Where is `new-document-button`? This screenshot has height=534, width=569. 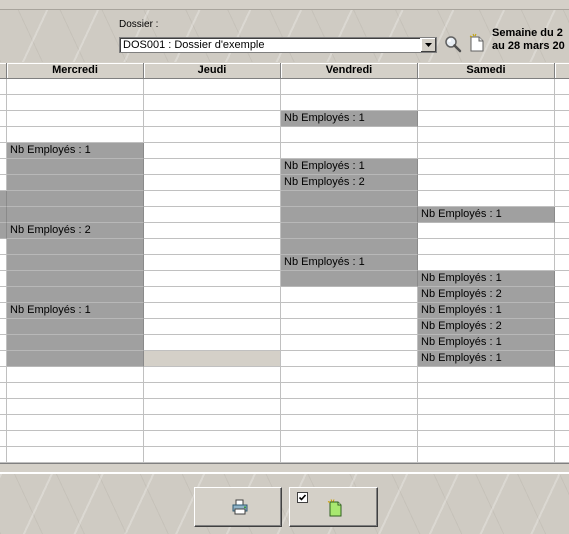 new-document-button is located at coordinates (333, 507).